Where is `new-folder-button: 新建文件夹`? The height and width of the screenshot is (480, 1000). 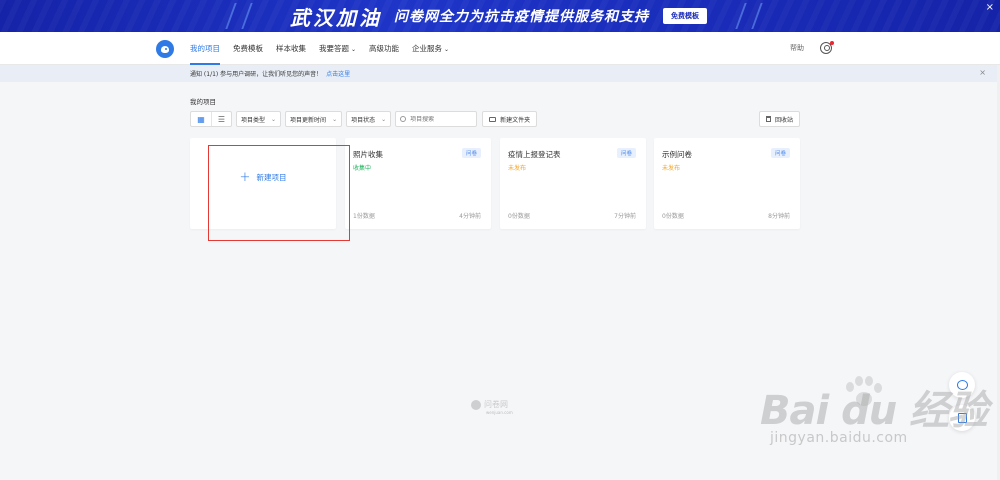
new-folder-button: 新建文件夹 is located at coordinates (510, 119).